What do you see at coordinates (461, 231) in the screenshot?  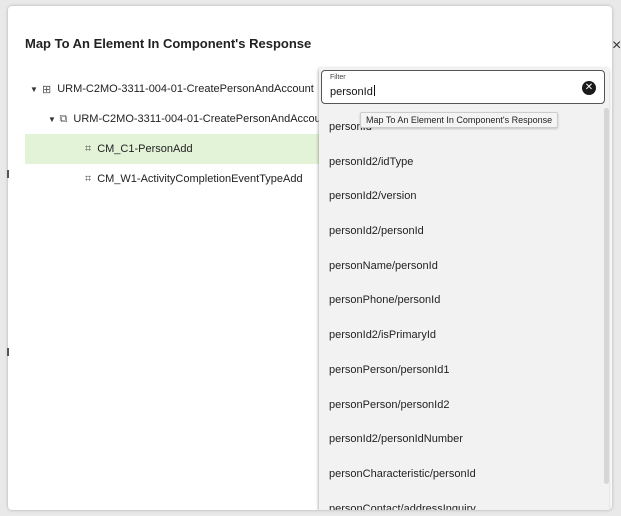 I see `option-item: personId2/personId` at bounding box center [461, 231].